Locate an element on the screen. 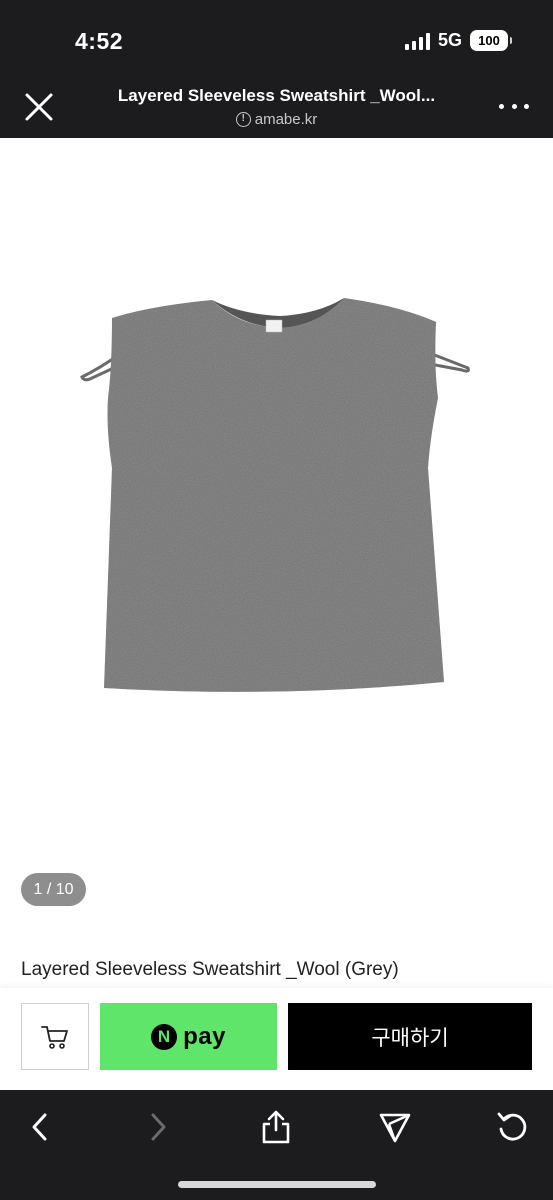  status-indicators: 5G 100 is located at coordinates (458, 40).